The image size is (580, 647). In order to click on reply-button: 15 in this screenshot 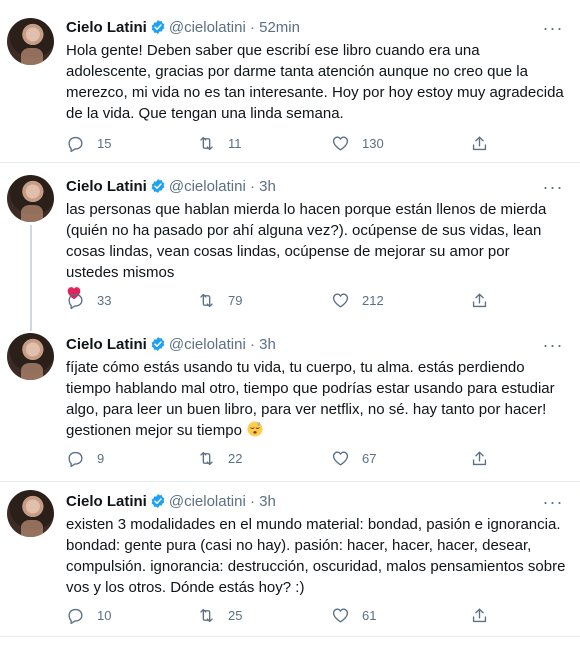, I will do `click(88, 143)`.